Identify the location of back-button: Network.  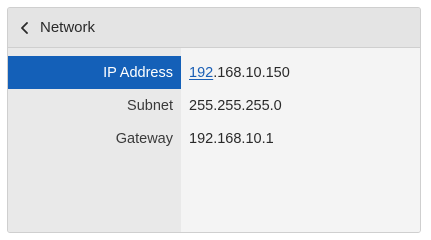
(51, 27).